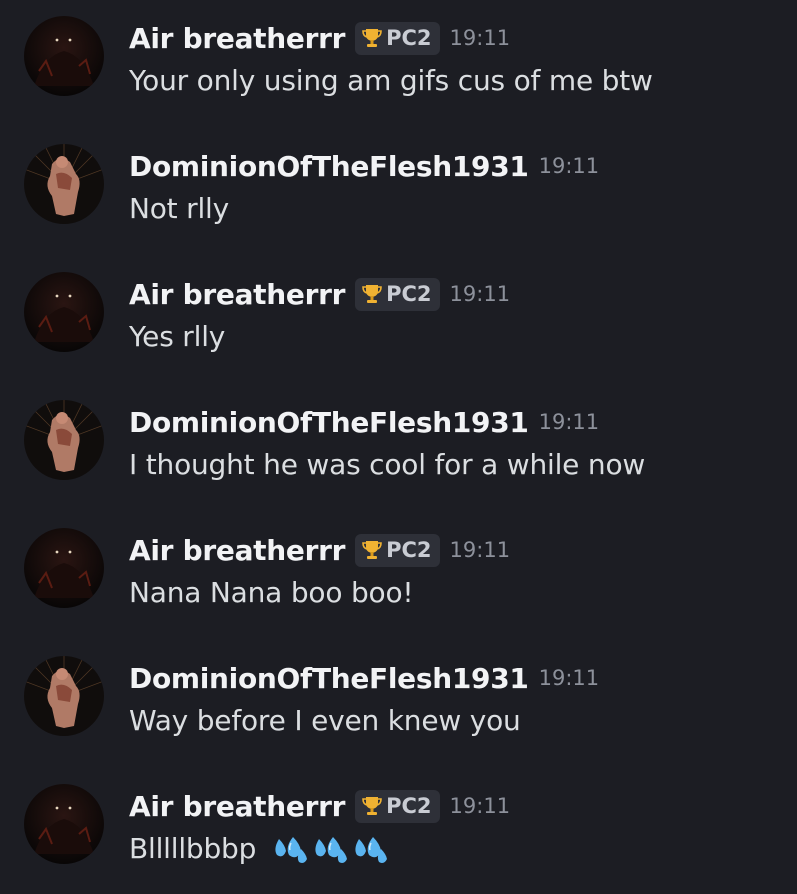 This screenshot has height=894, width=797. What do you see at coordinates (325, 720) in the screenshot?
I see `message-content: Way before I even knew you` at bounding box center [325, 720].